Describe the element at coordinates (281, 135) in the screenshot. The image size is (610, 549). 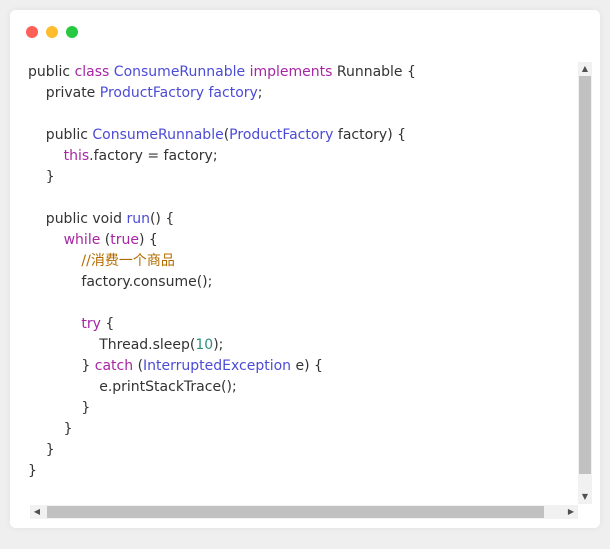
I see `code-token: ProductFactory` at that location.